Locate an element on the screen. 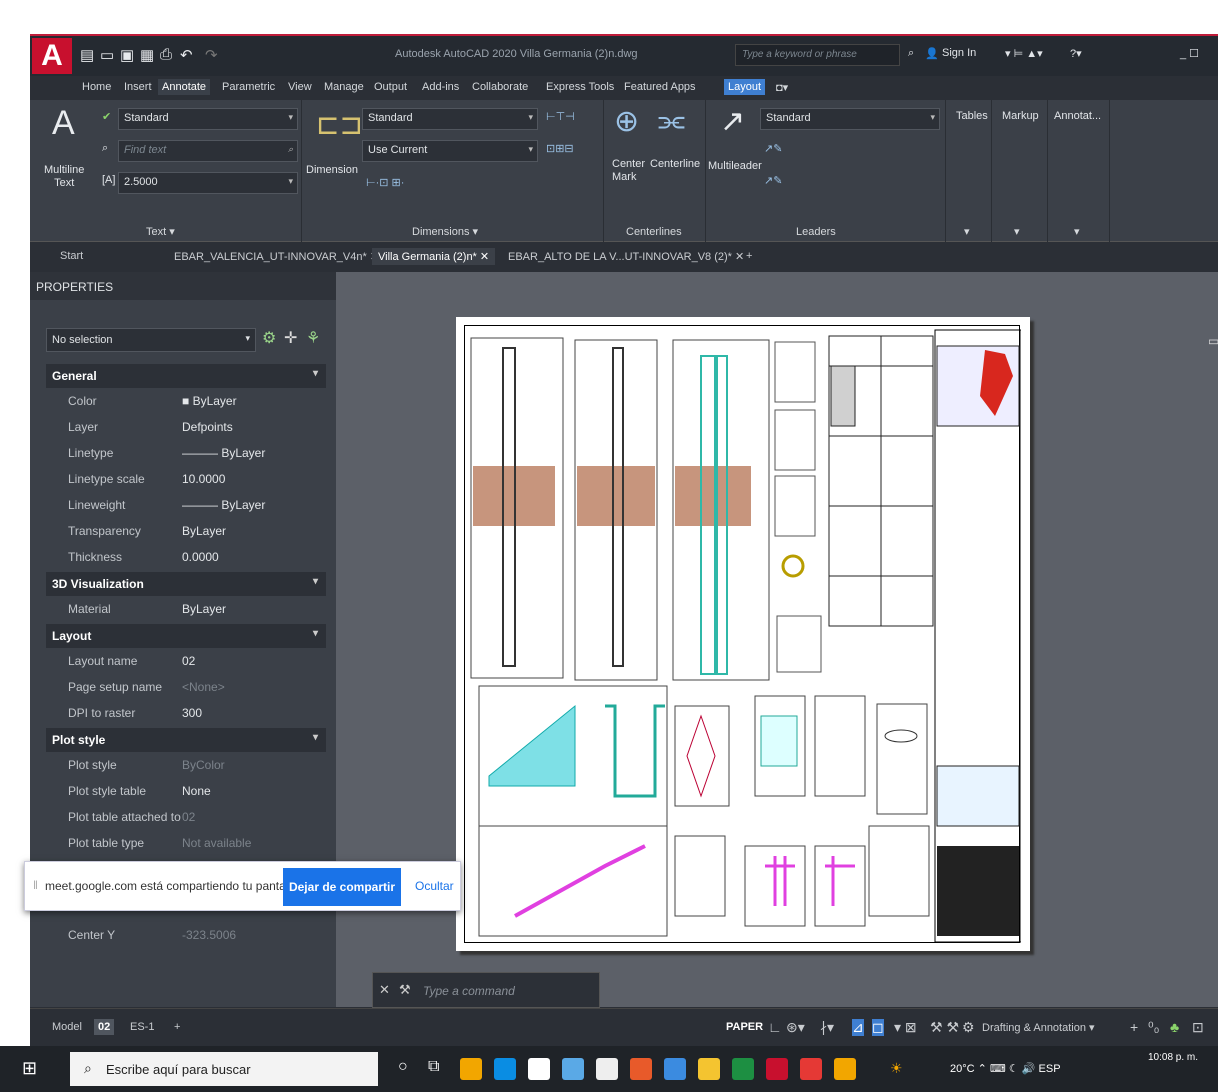 This screenshot has width=1218, height=1092. stop-sharing-button: Dejar de compartir is located at coordinates (342, 887).